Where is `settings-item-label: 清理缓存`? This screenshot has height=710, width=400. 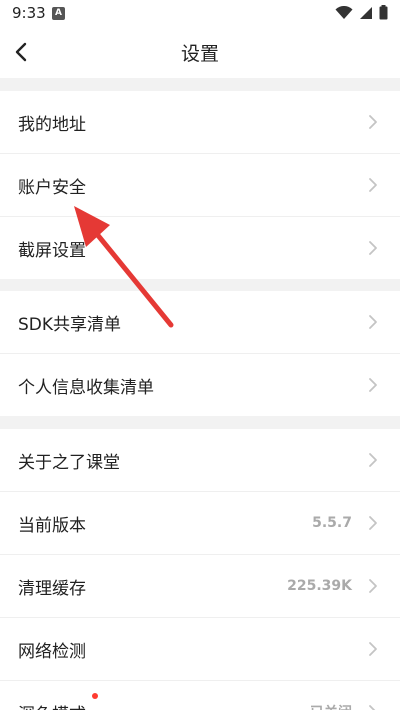
settings-item-label: 清理缓存 is located at coordinates (52, 588).